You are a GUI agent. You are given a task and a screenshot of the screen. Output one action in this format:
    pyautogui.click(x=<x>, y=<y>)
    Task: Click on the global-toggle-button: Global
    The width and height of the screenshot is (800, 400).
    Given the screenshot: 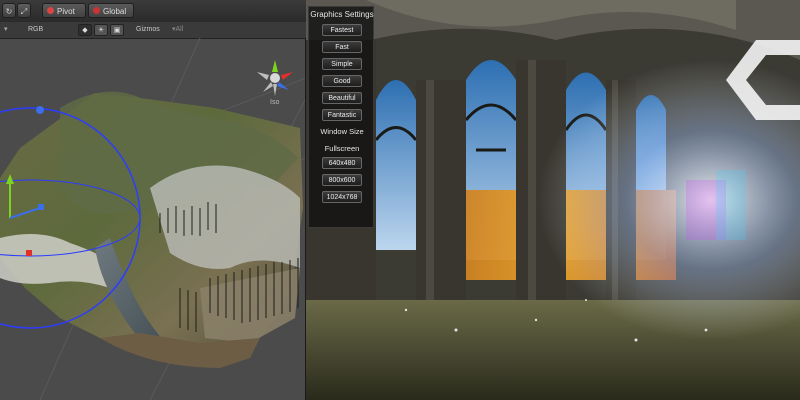 What is the action you would take?
    pyautogui.click(x=111, y=10)
    